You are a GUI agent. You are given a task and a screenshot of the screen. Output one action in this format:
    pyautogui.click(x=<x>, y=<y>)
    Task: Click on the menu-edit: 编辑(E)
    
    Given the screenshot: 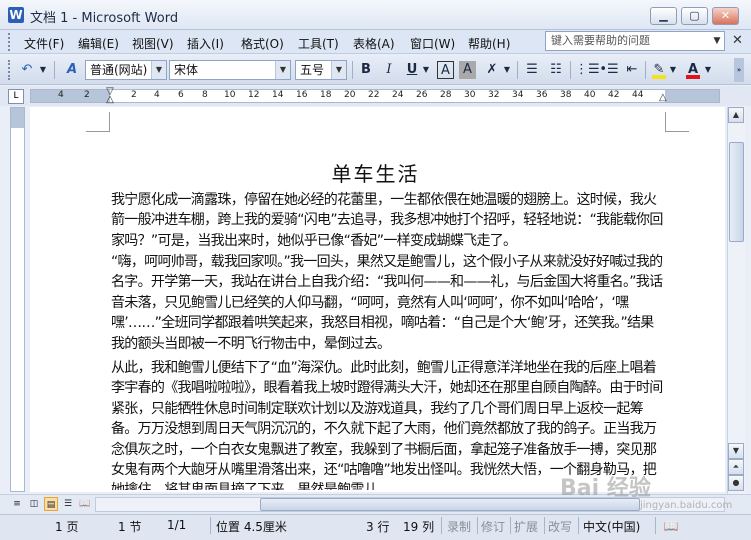 What is the action you would take?
    pyautogui.click(x=98, y=43)
    